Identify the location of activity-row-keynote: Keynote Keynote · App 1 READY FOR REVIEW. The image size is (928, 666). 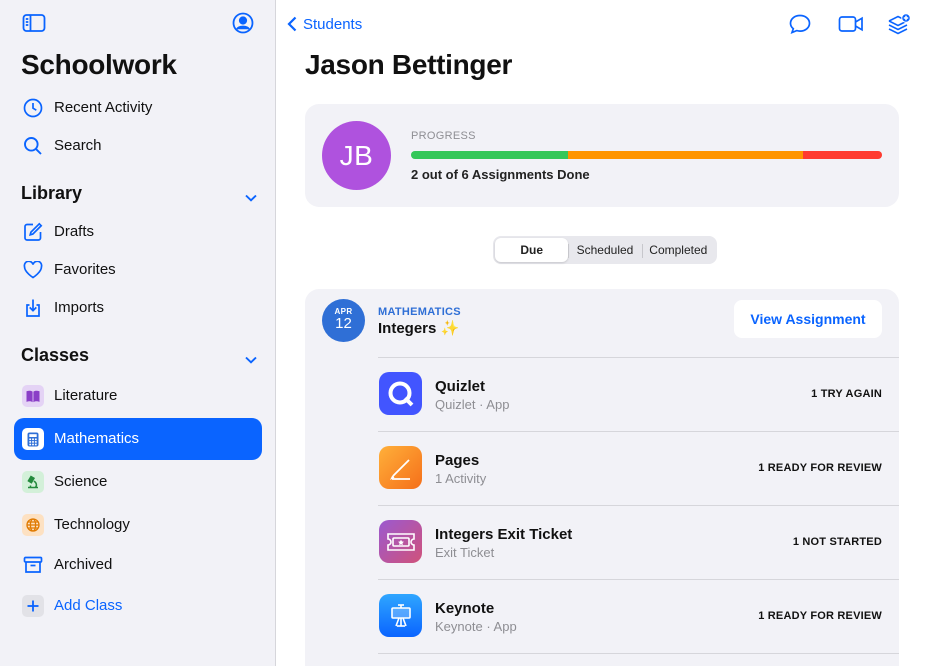
(638, 616).